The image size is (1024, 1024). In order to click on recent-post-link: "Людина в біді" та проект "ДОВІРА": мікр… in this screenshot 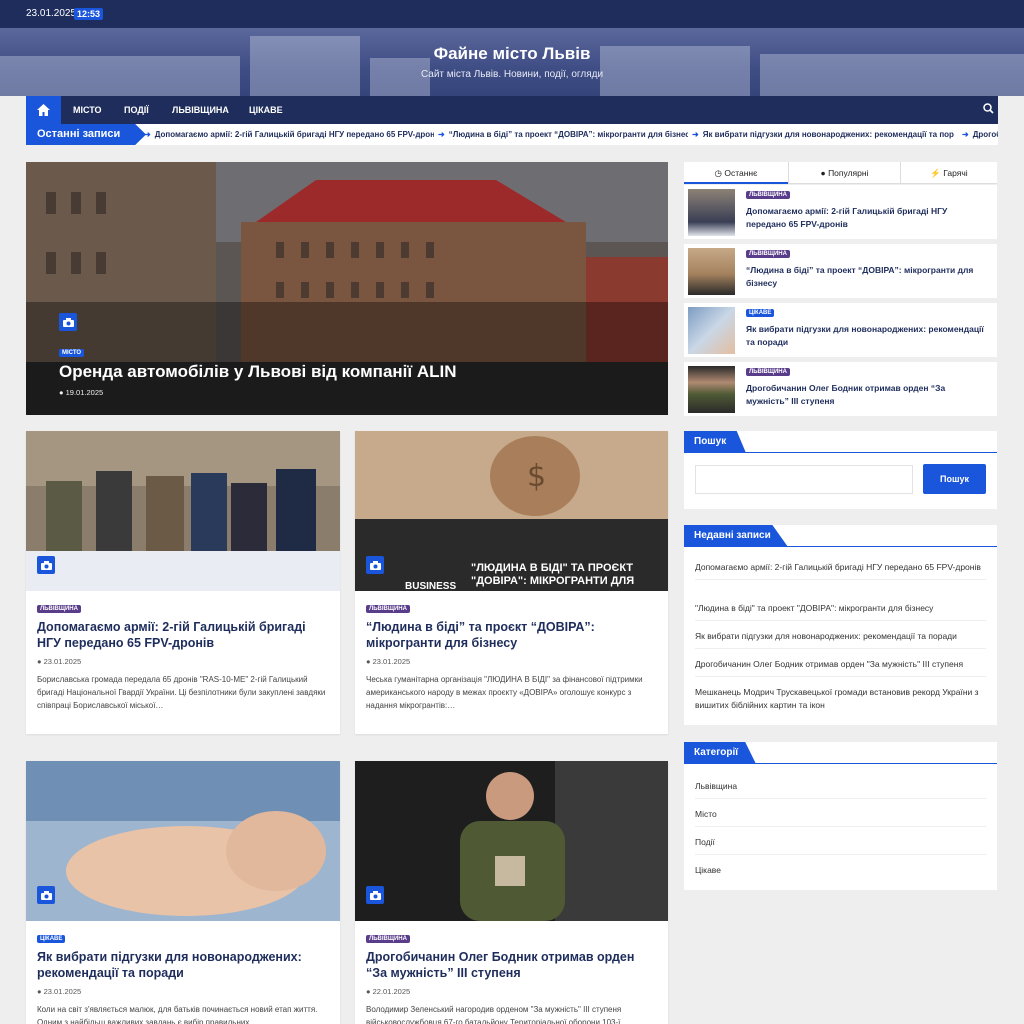, I will do `click(840, 611)`.